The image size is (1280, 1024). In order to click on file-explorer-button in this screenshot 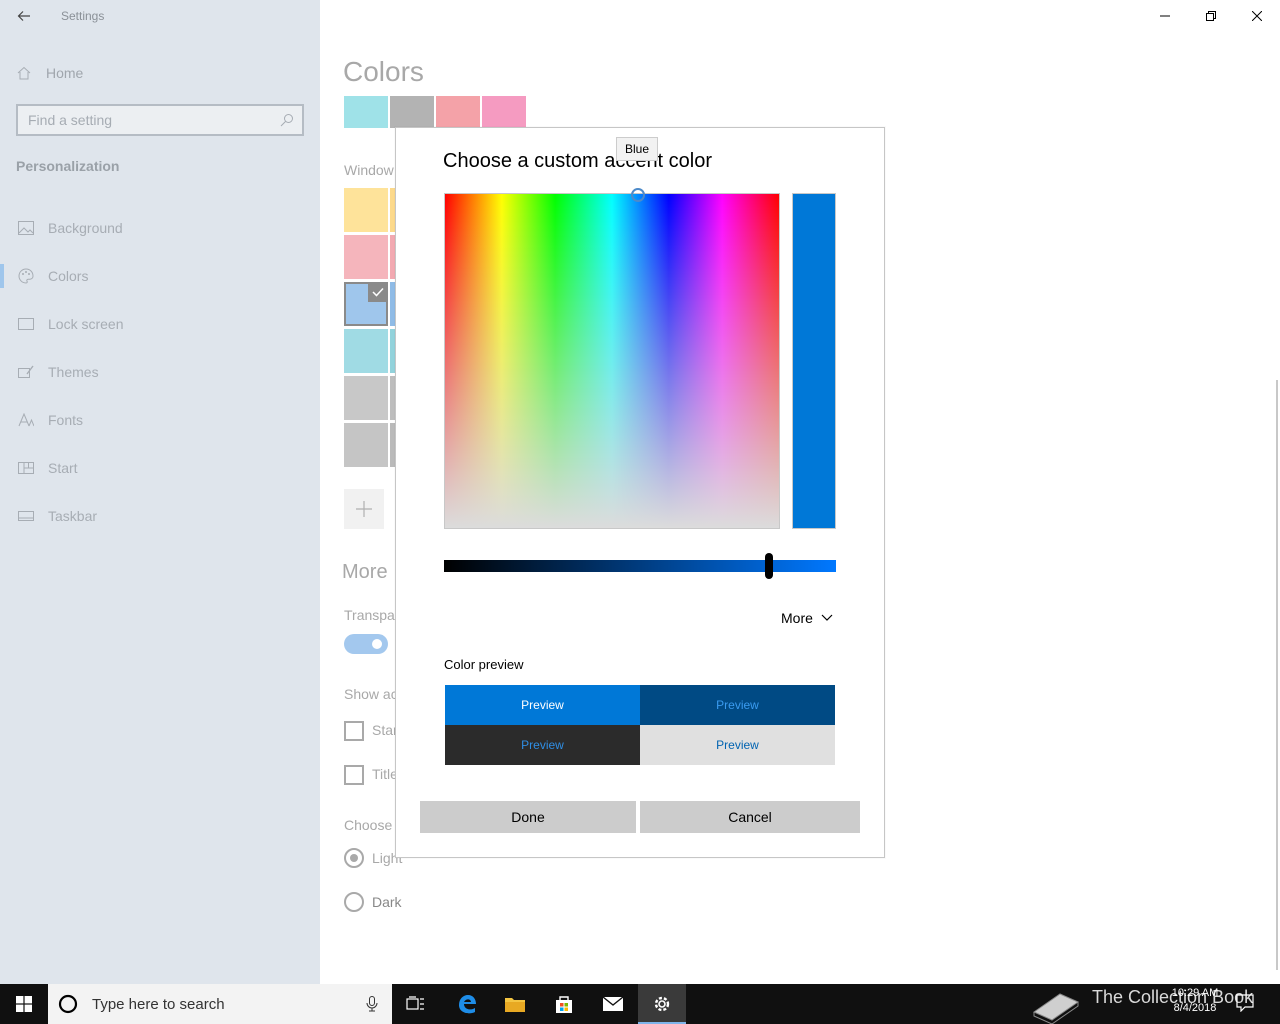, I will do `click(515, 1004)`.